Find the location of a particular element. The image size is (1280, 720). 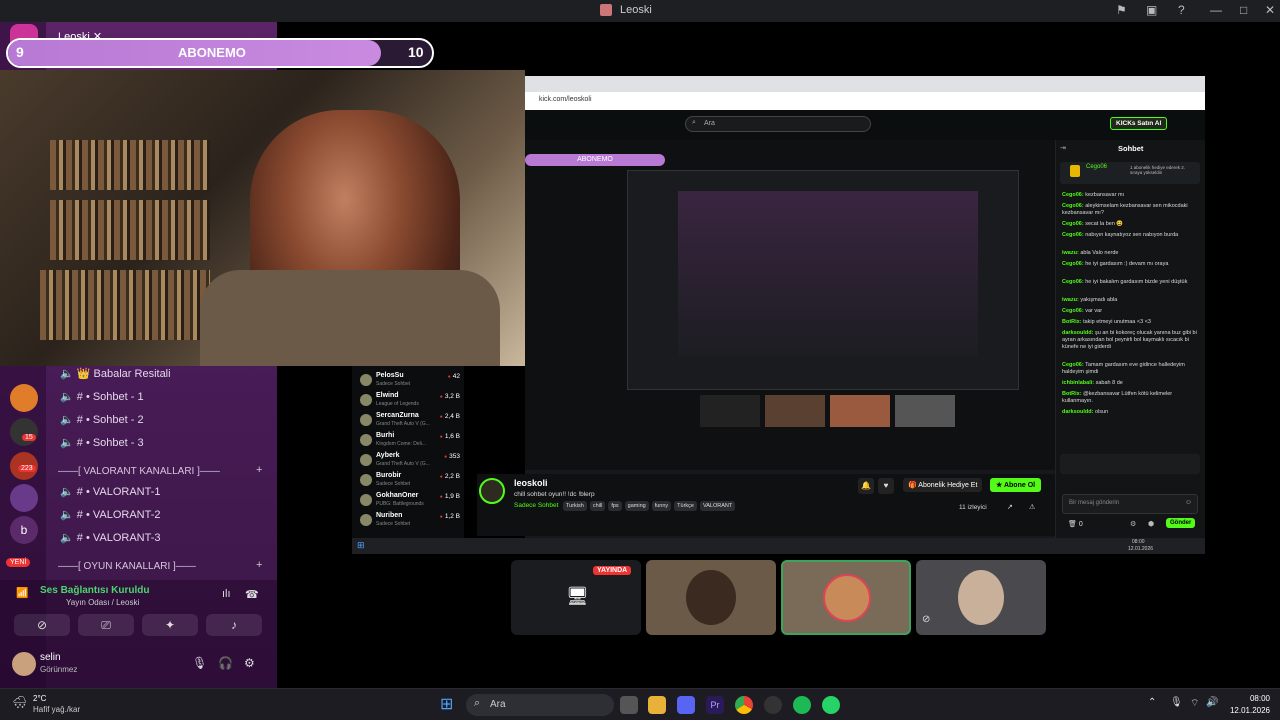

category-oyun: ——[ OYUN KANALLARI ]—— is located at coordinates (127, 566).